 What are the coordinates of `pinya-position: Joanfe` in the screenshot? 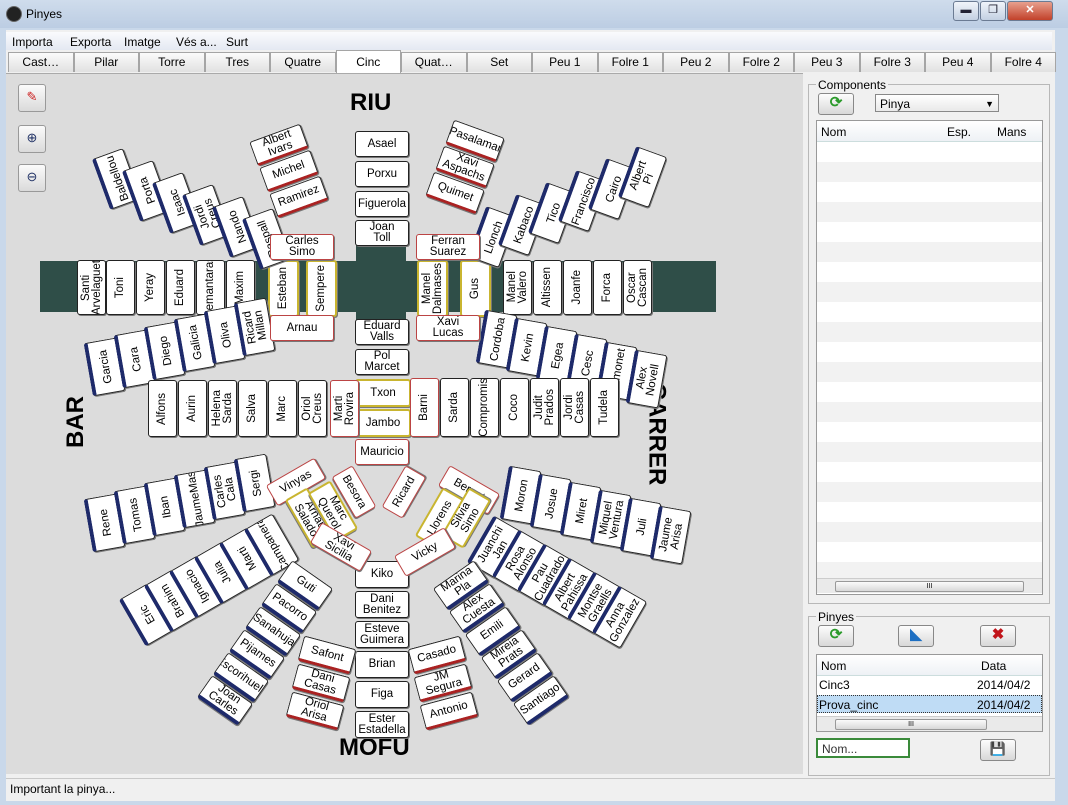 It's located at (577, 287).